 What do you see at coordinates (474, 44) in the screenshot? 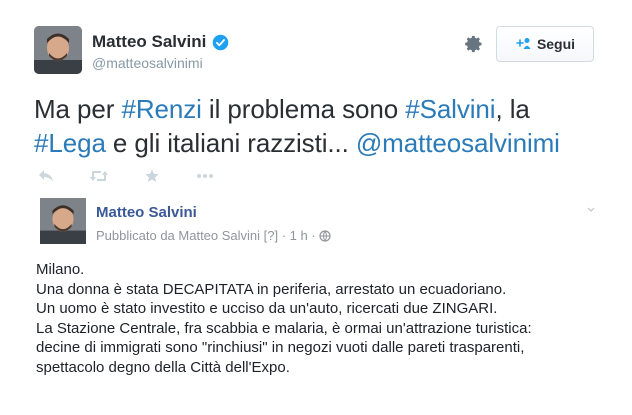
I see `gear-icon` at bounding box center [474, 44].